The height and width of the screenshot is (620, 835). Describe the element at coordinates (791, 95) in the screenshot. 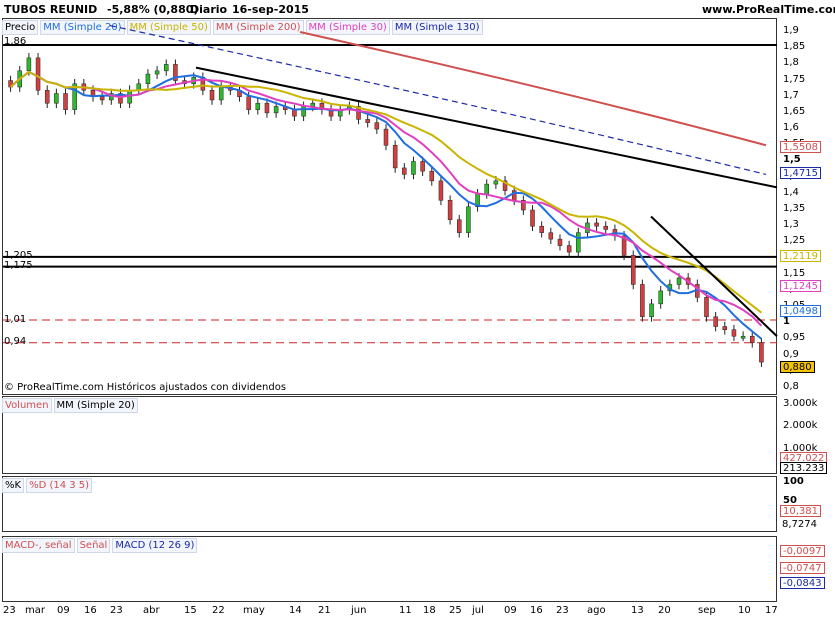

I see `price-axis-tick: 1,7` at that location.